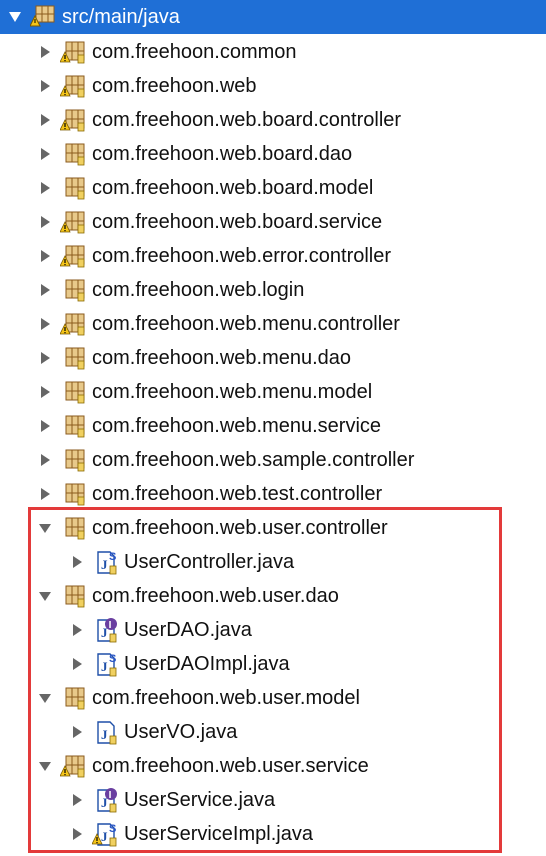 The width and height of the screenshot is (546, 856). What do you see at coordinates (222, 358) in the screenshot?
I see `package-row-label: com.freehoon.web.menu.dao` at bounding box center [222, 358].